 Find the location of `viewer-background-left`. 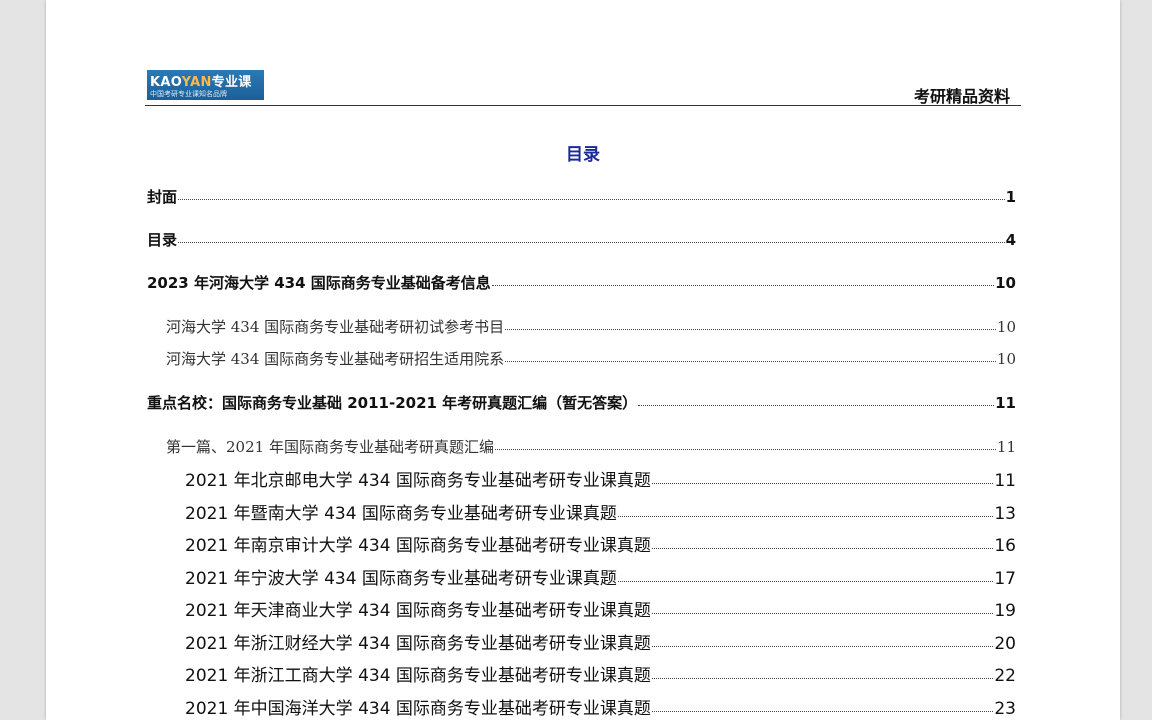

viewer-background-left is located at coordinates (23, 360).